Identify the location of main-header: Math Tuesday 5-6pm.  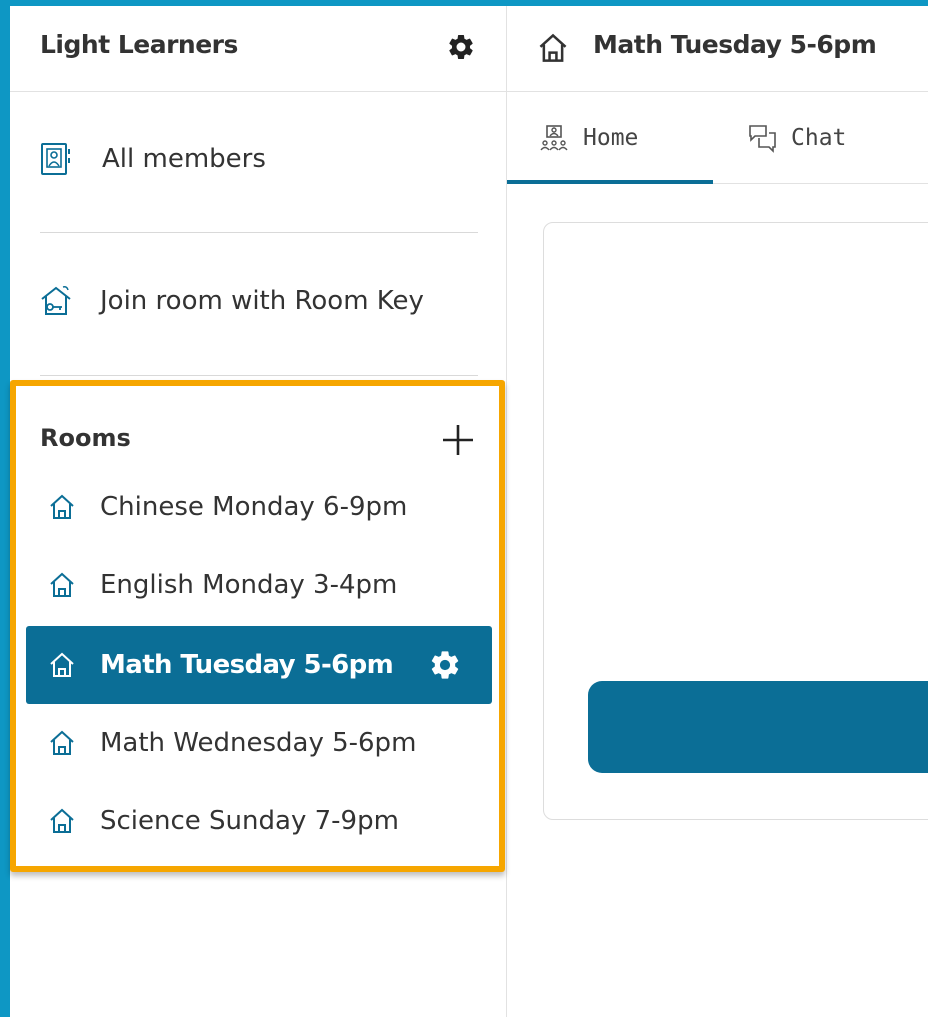
(717, 49).